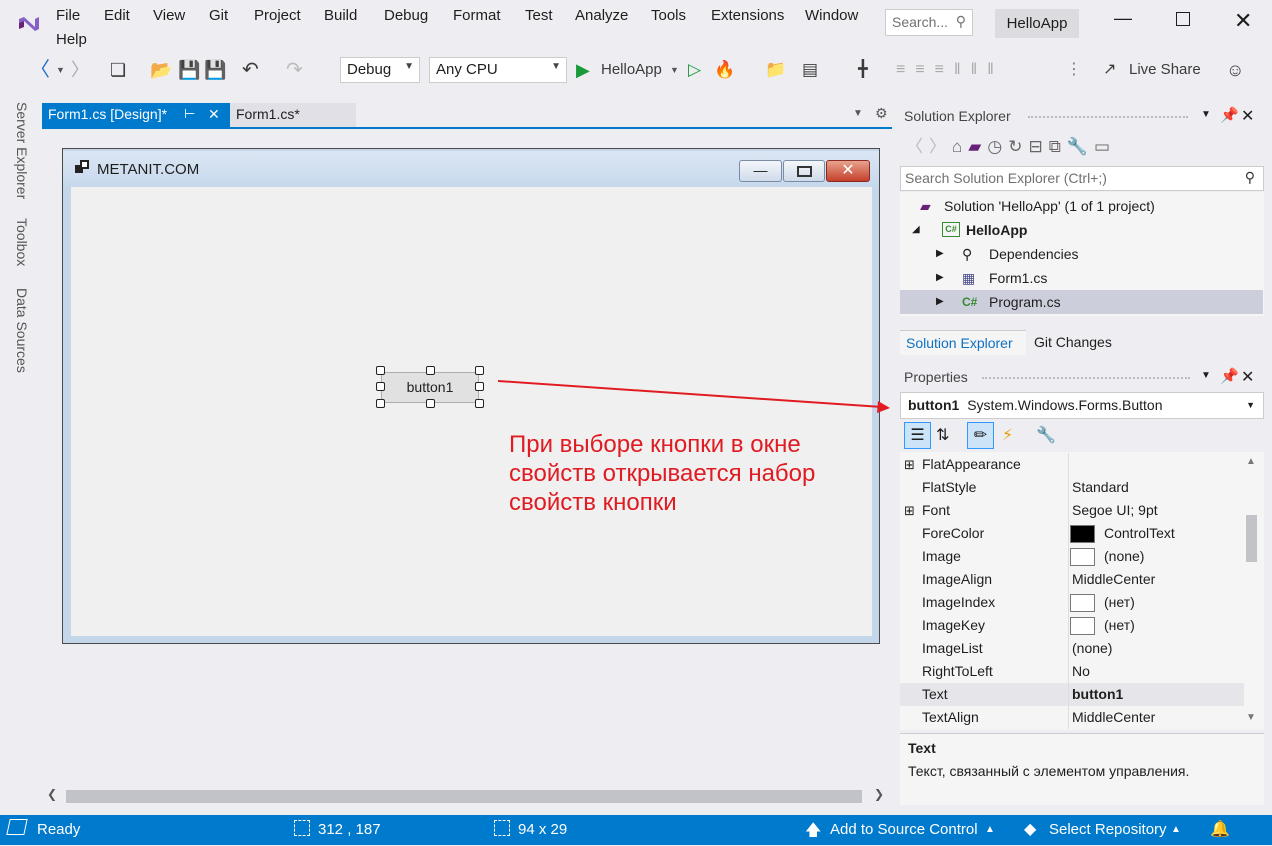 This screenshot has width=1272, height=846. I want to click on run-target-label: HelloApp, so click(631, 70).